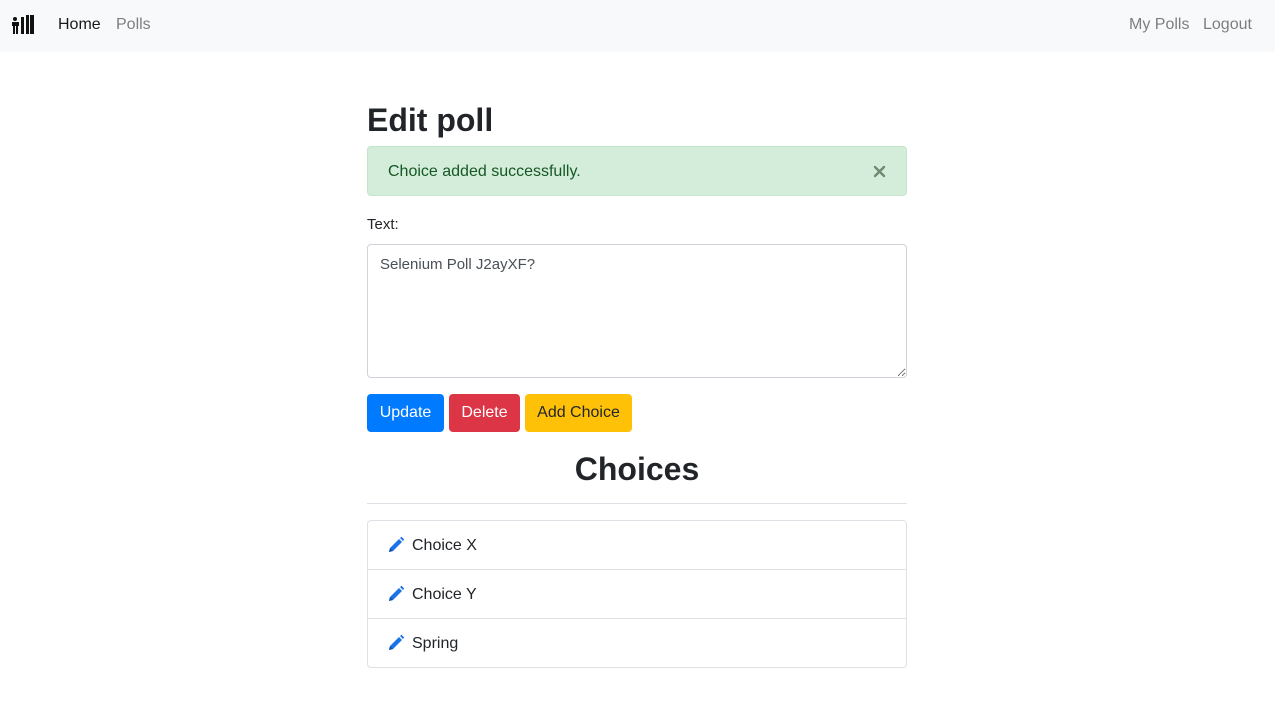 This screenshot has width=1275, height=725. What do you see at coordinates (444, 545) in the screenshot?
I see `choice-label: Choice X` at bounding box center [444, 545].